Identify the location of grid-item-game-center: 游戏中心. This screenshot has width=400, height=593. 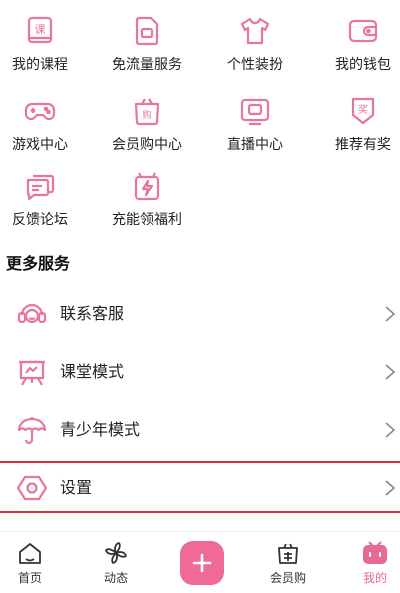
(45, 116).